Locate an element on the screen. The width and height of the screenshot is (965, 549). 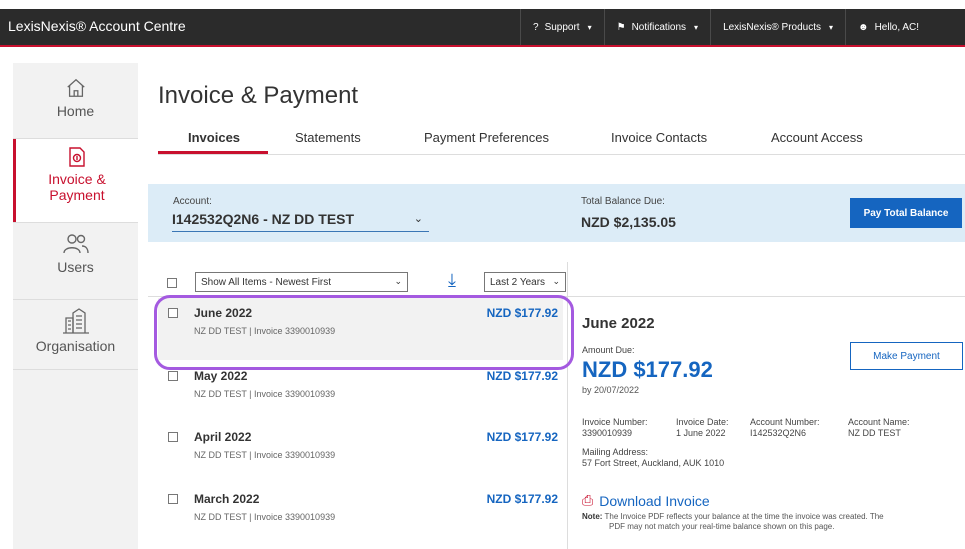
meta-key: Account Number: is located at coordinates (785, 422).